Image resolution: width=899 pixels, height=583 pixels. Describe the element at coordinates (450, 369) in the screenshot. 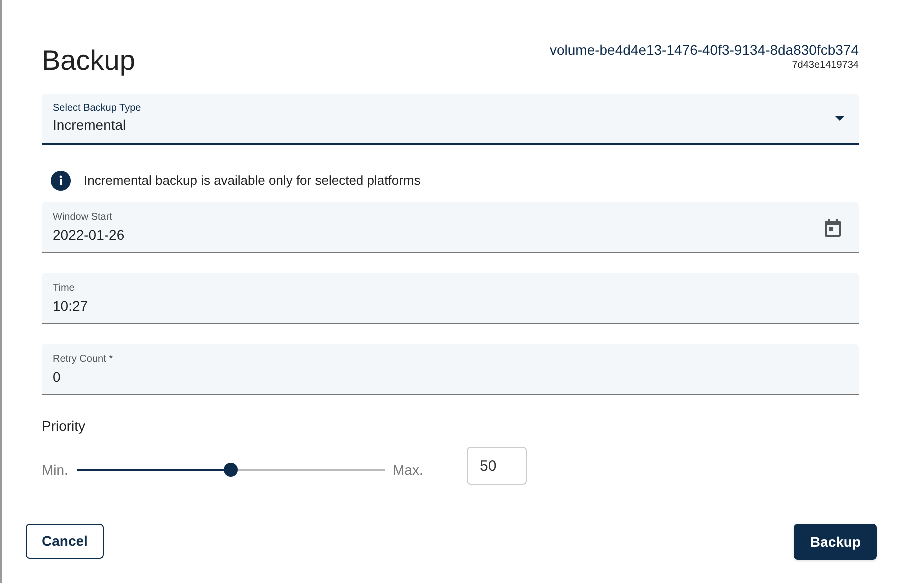

I see `input-field: Retry Count * 0` at that location.